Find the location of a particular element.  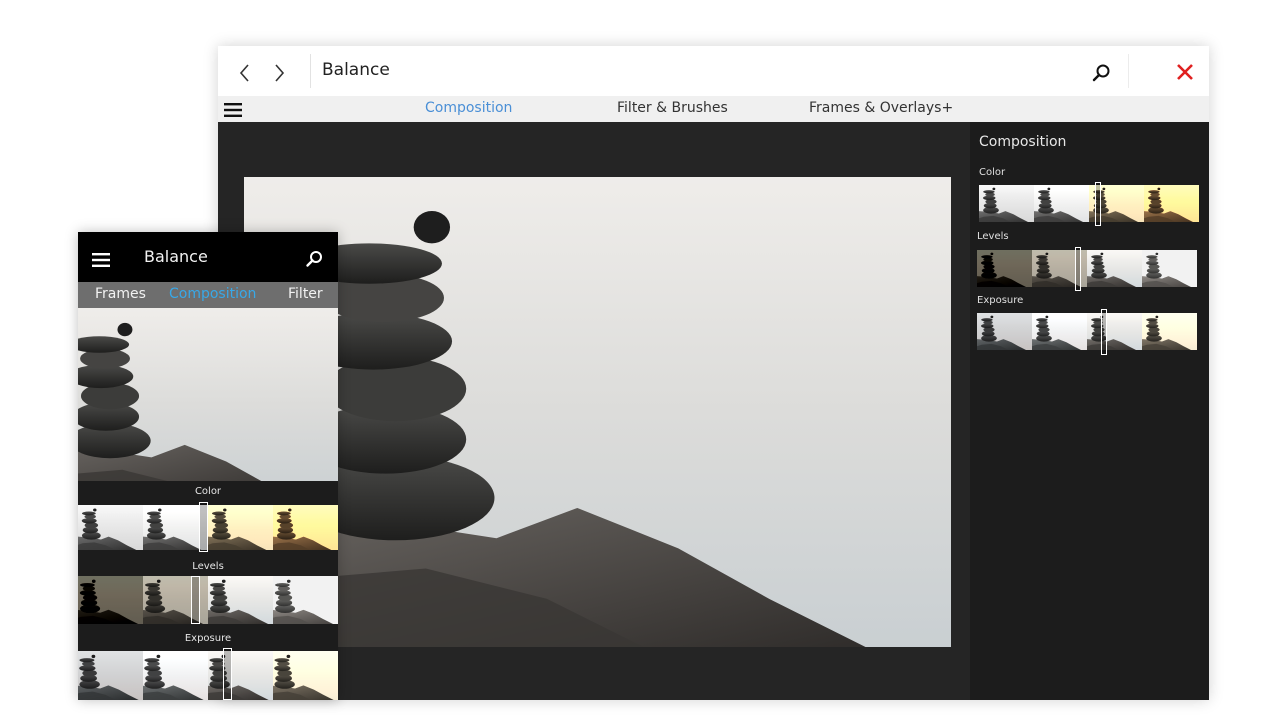

menu-button is located at coordinates (233, 109).